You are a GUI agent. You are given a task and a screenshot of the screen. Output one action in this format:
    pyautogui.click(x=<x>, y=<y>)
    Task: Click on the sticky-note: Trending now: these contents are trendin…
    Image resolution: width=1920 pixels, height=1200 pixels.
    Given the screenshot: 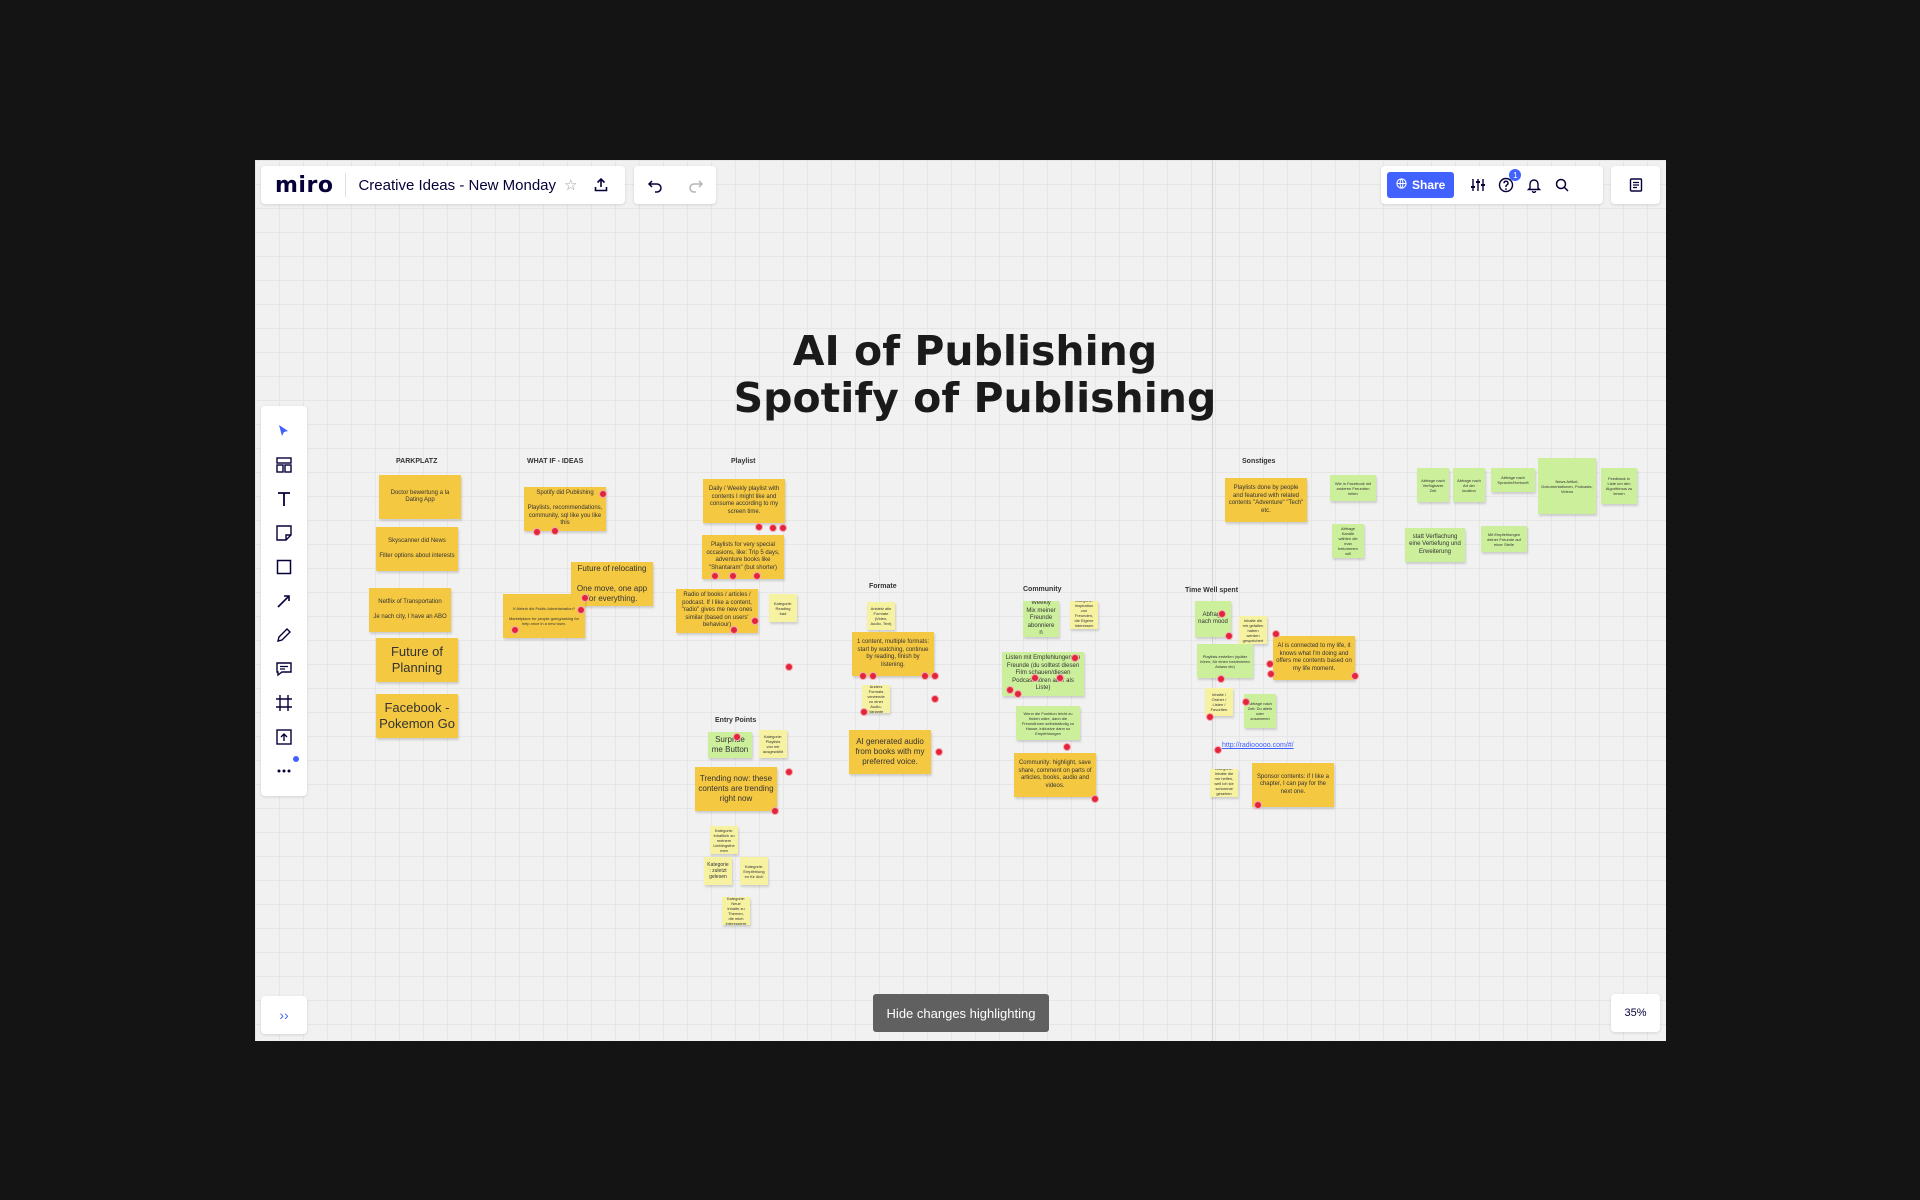 What is the action you would take?
    pyautogui.click(x=736, y=789)
    